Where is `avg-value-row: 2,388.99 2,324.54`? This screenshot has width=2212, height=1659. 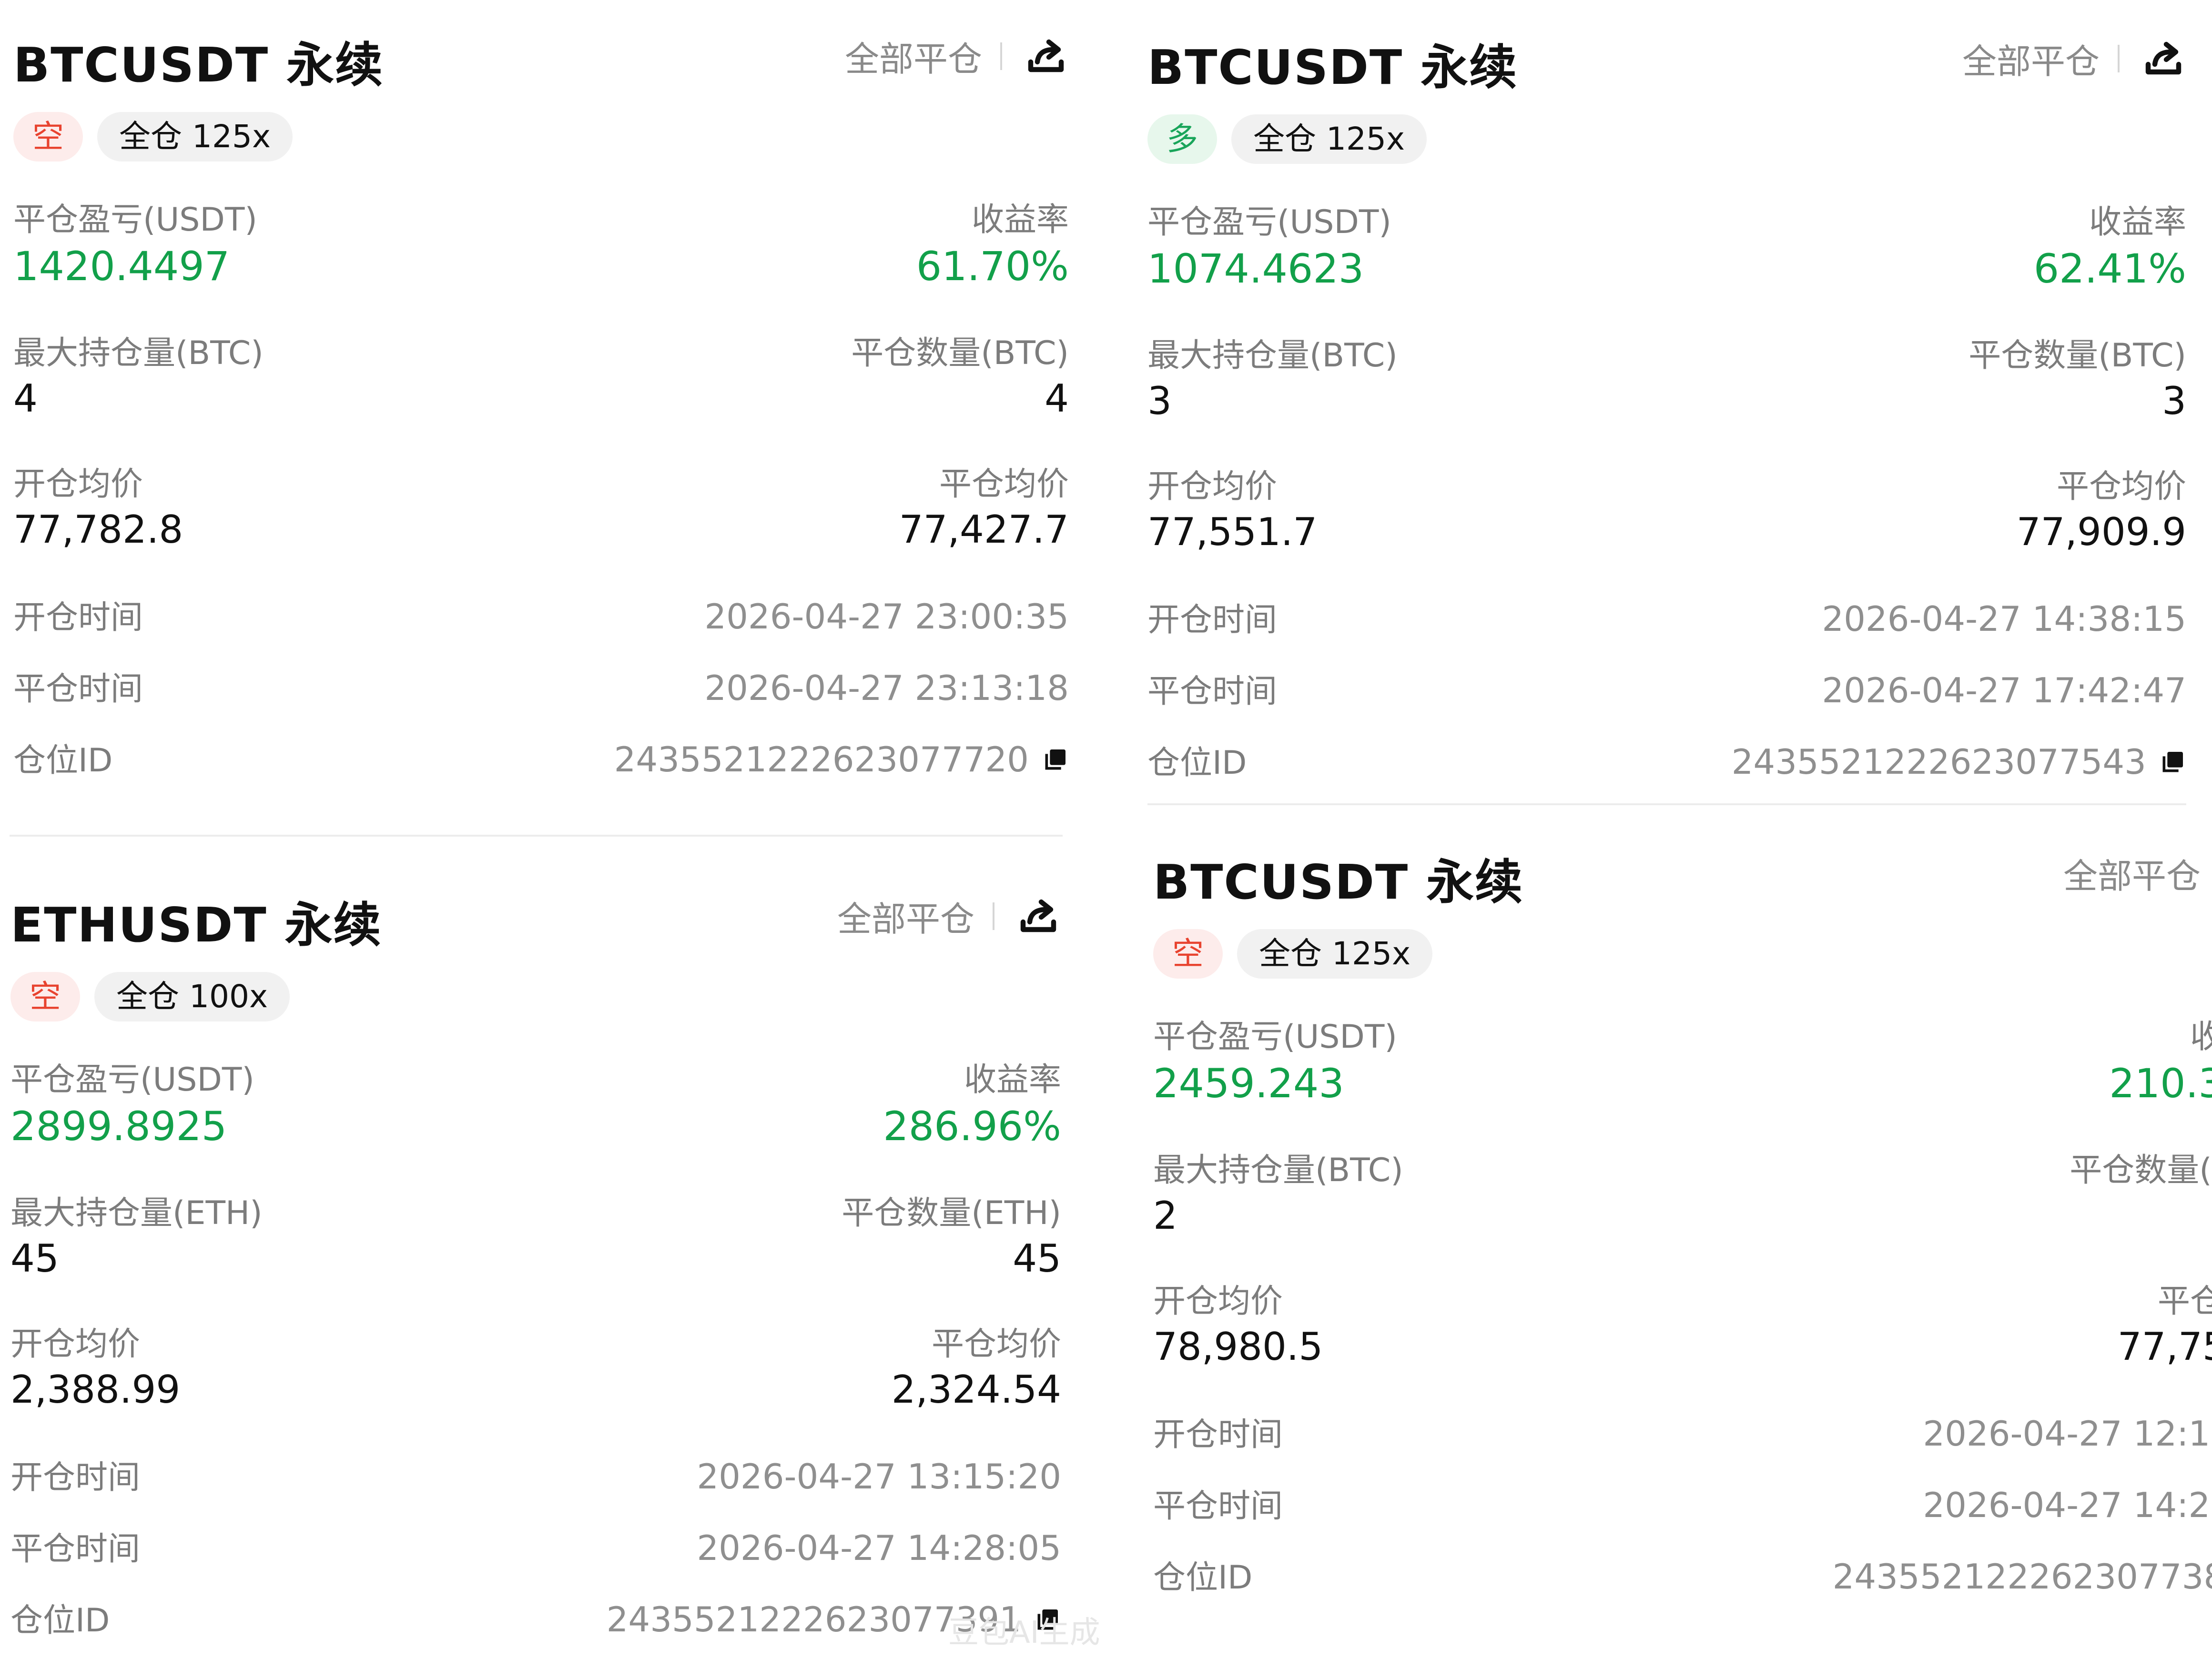 avg-value-row: 2,388.99 2,324.54 is located at coordinates (536, 1389).